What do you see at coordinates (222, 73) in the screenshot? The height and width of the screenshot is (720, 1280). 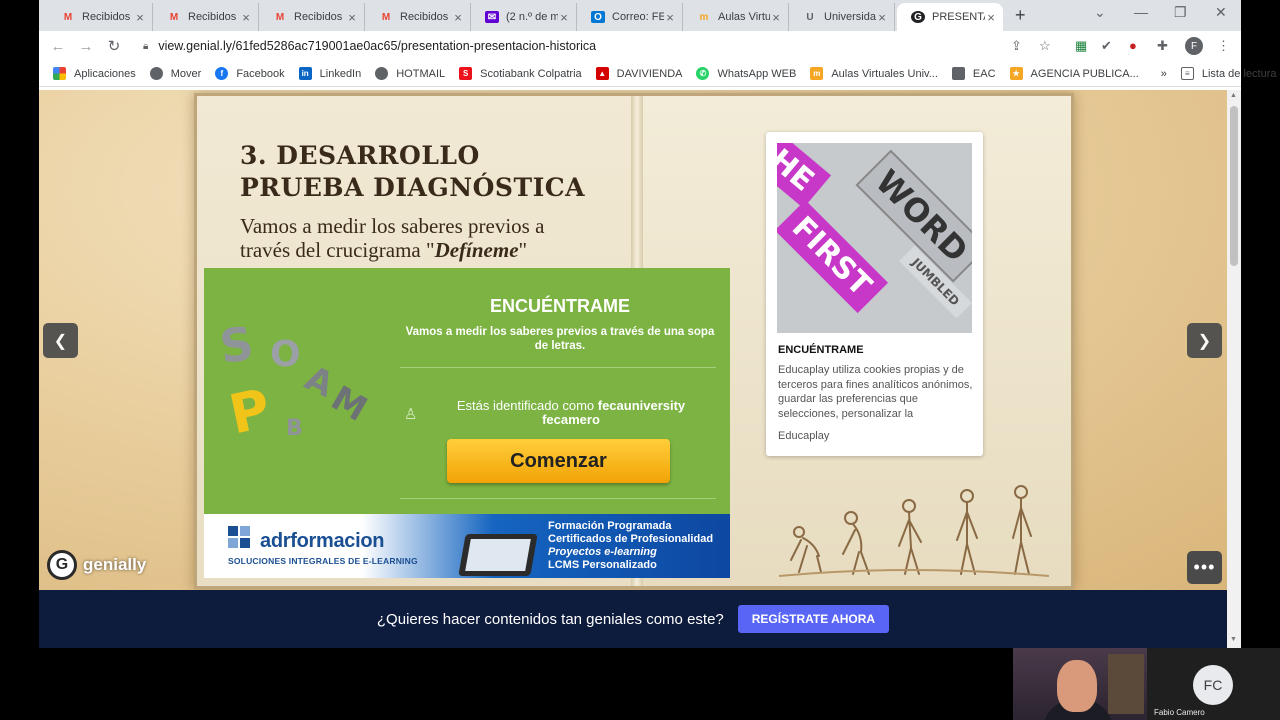 I see `facebook-icon: f` at bounding box center [222, 73].